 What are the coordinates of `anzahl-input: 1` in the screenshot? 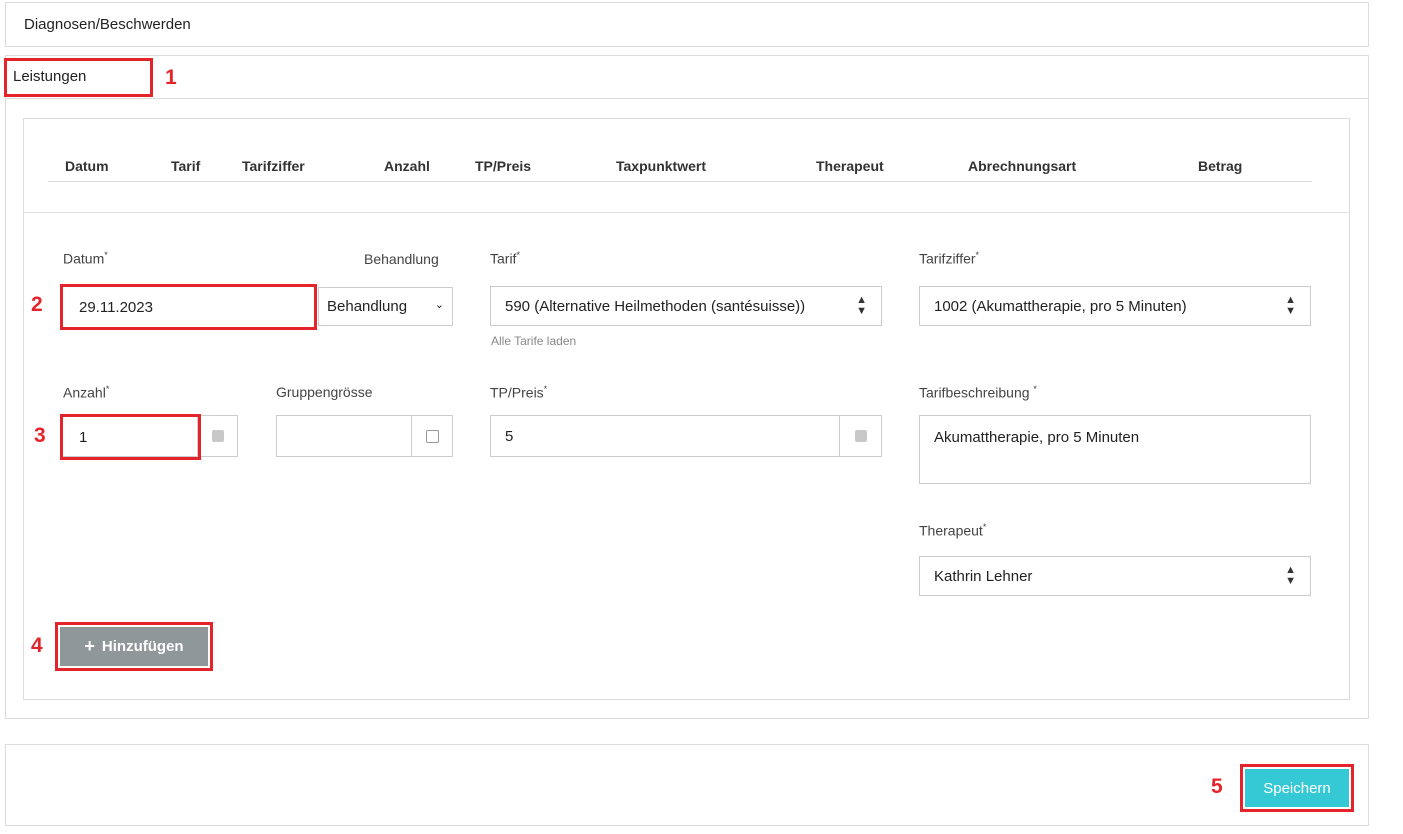 It's located at (83, 437).